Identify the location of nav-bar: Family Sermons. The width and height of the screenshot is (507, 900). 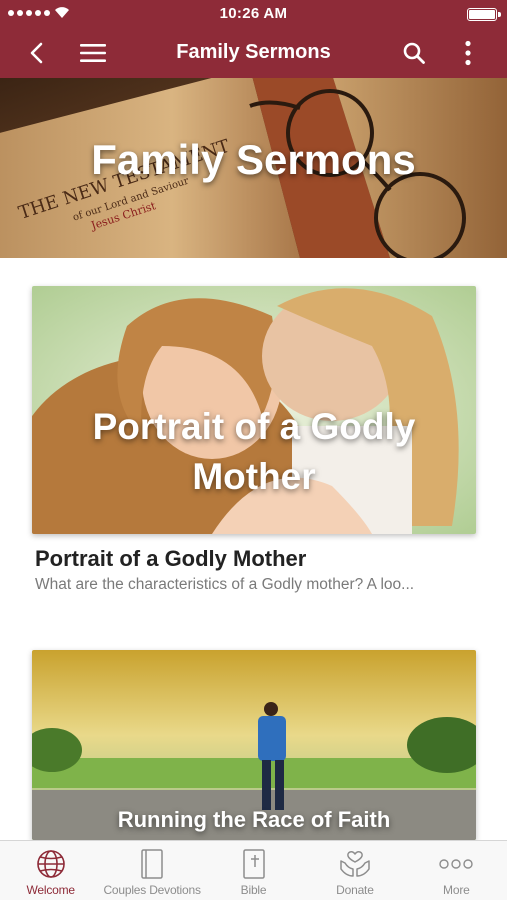
(253, 53).